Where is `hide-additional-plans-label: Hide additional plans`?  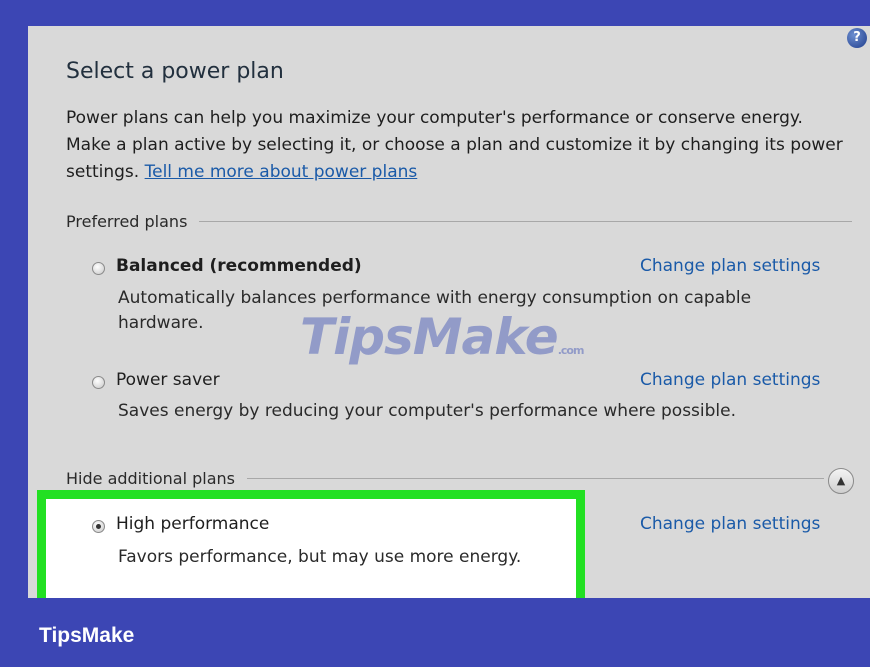 hide-additional-plans-label: Hide additional plans is located at coordinates (150, 478).